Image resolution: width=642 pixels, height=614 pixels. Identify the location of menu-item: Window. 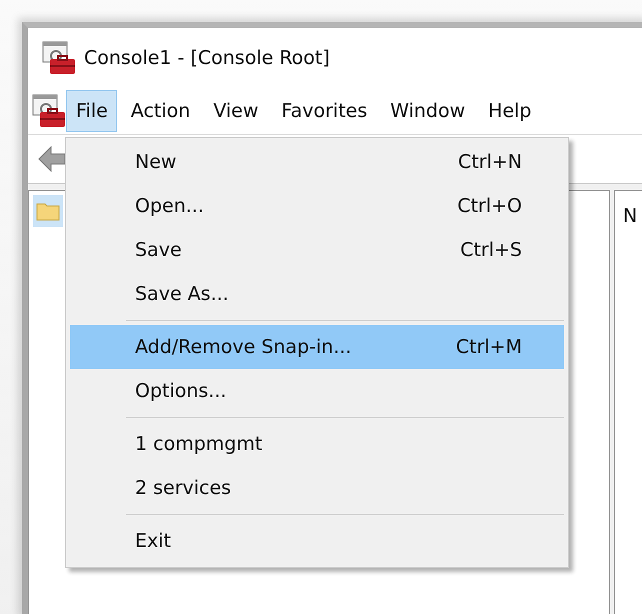
(427, 111).